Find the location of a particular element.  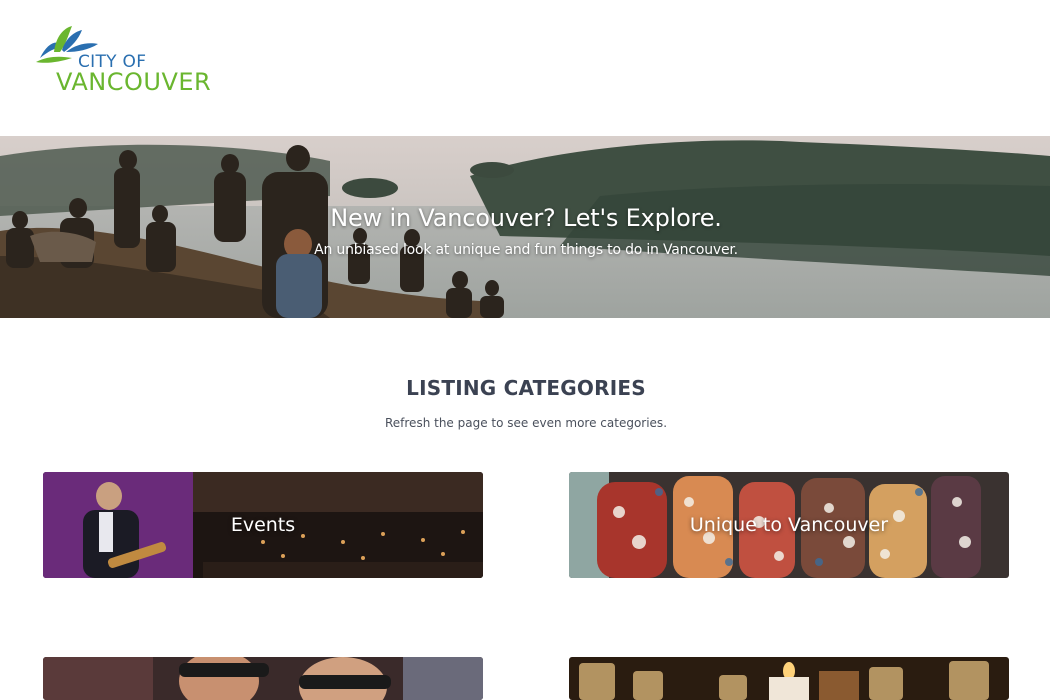

hero-title: New in Vancouver? Let's Explore. is located at coordinates (526, 218).